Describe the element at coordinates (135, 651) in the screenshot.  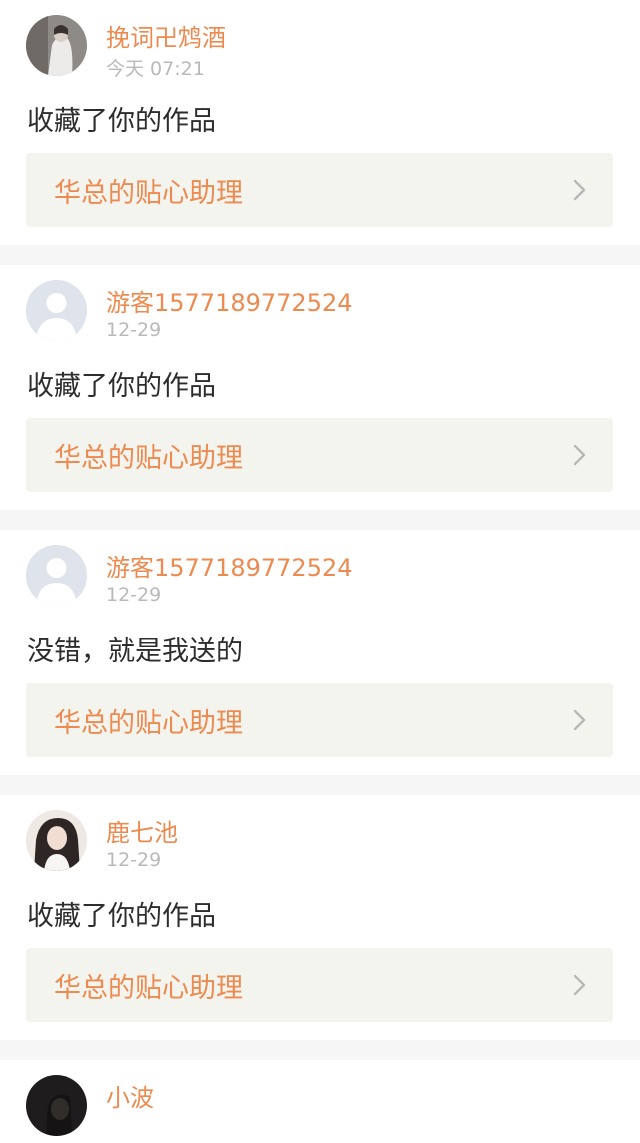
I see `notification-message: 没错，就是我送的` at that location.